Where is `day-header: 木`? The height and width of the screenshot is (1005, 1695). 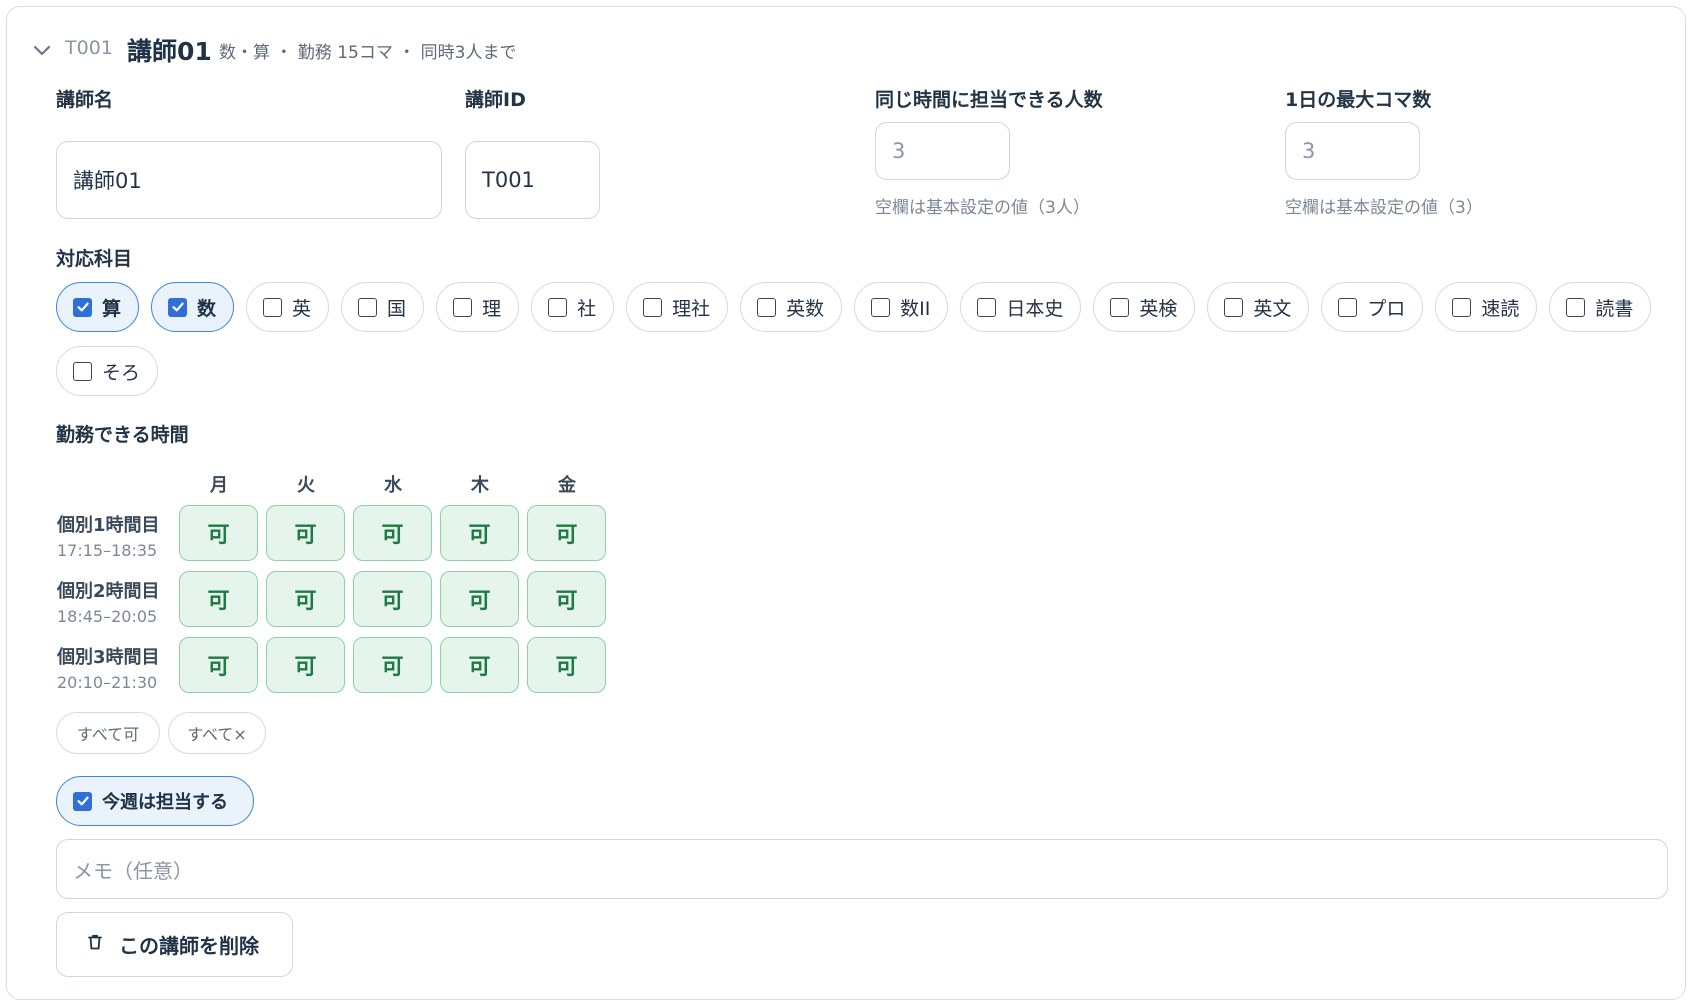
day-header: 木 is located at coordinates (480, 485).